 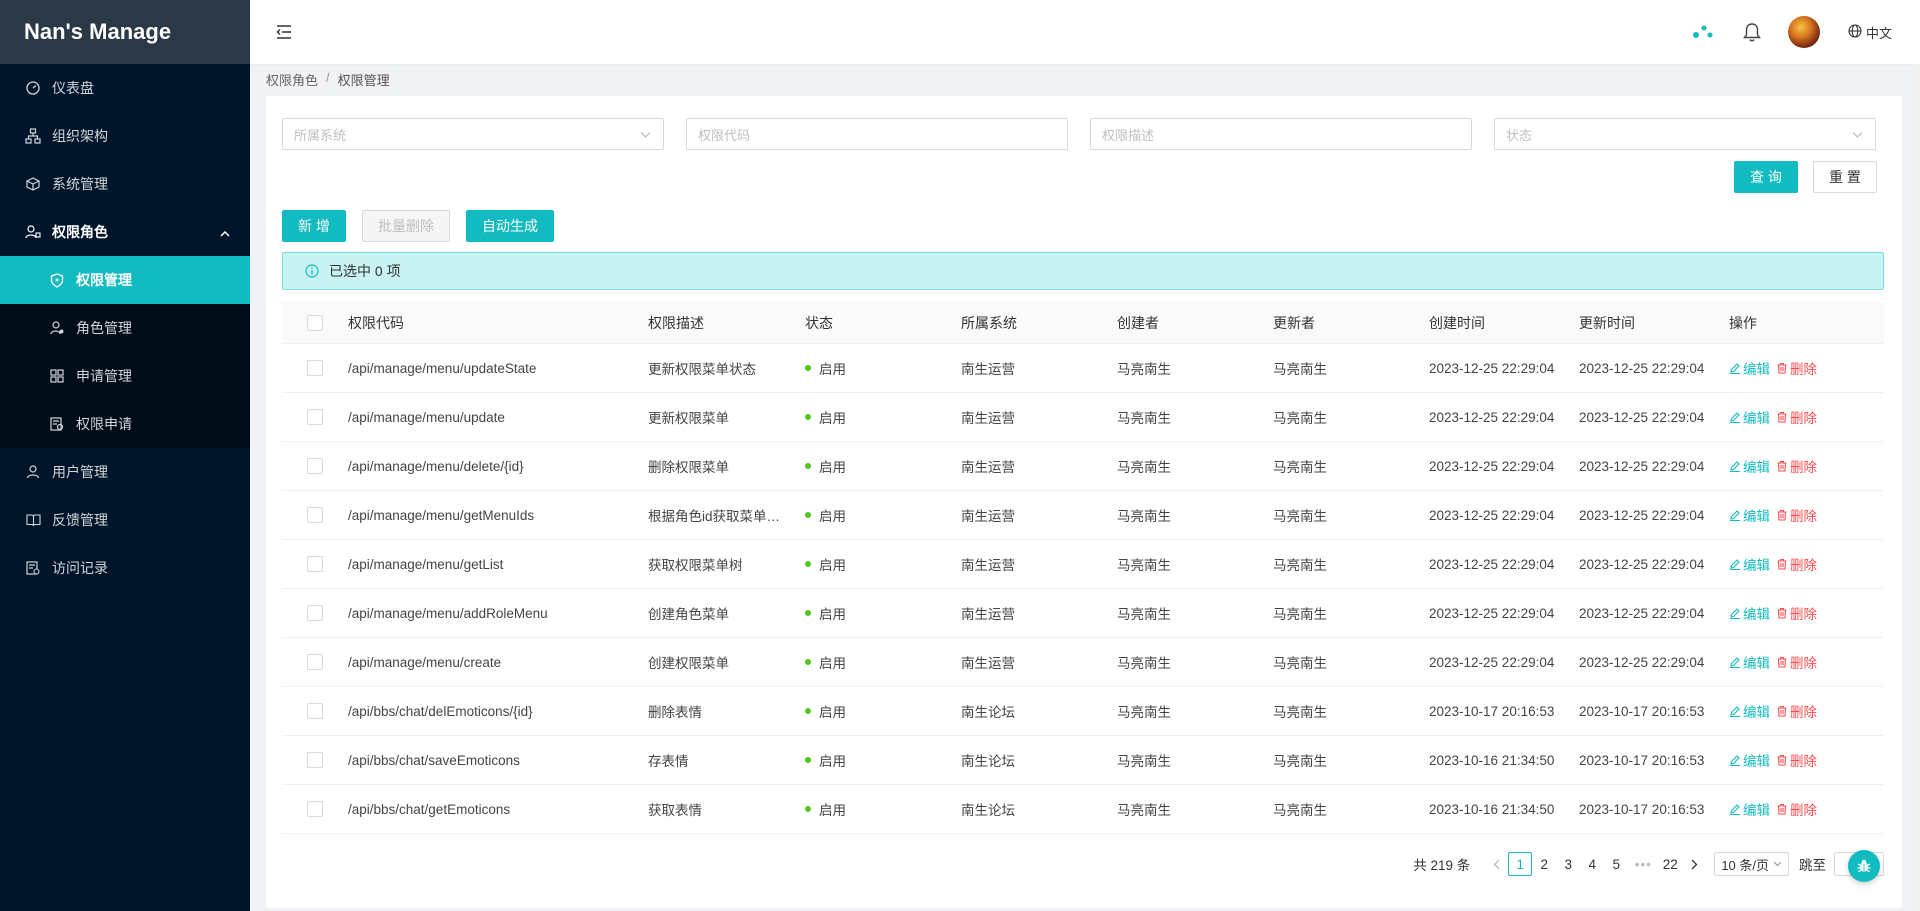 I want to click on sidebar-item-label: 申请管理, so click(x=104, y=376).